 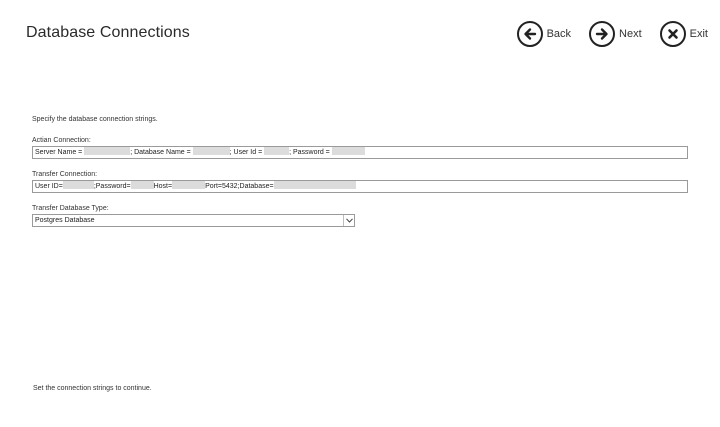 I want to click on next-label: Next, so click(x=630, y=34).